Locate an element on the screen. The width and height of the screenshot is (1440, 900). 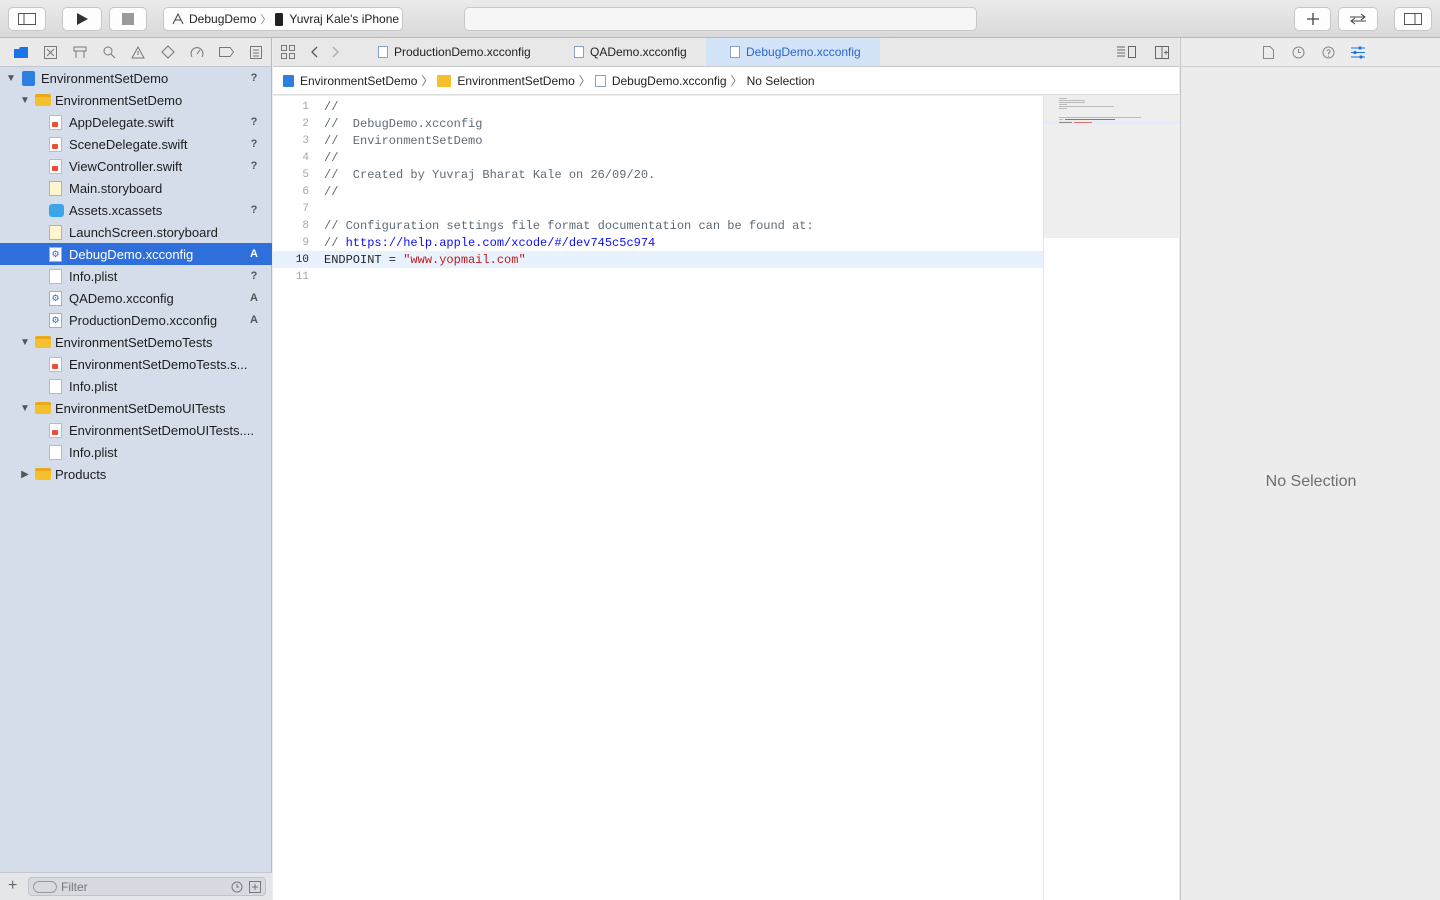
source-control-icon is located at coordinates (49, 52).